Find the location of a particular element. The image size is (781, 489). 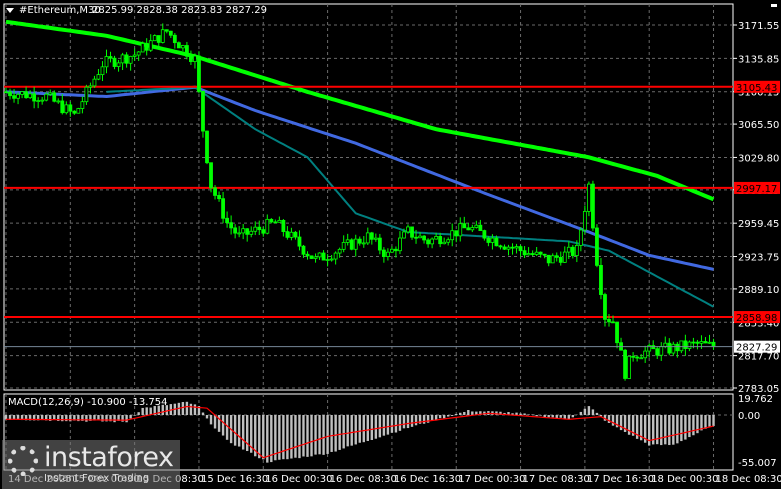

time-tick-label: 17 Dec 08:30 is located at coordinates (556, 479).